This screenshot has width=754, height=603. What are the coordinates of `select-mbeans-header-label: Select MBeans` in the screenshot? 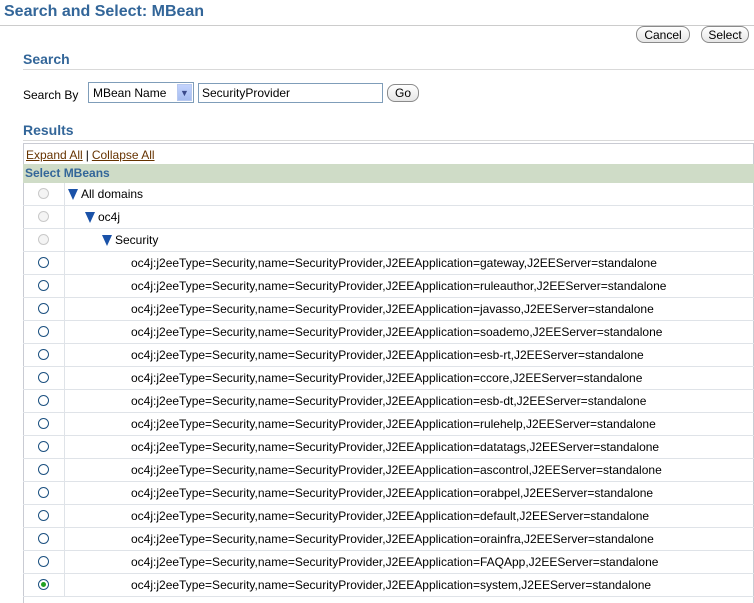 It's located at (67, 173).